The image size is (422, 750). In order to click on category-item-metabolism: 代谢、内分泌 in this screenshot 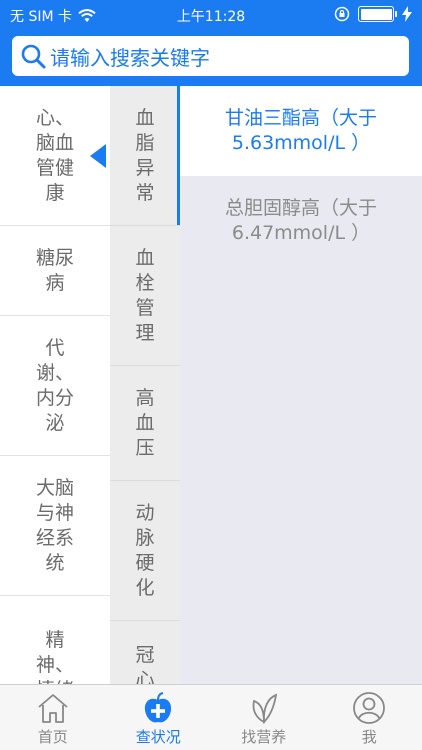, I will do `click(55, 386)`.